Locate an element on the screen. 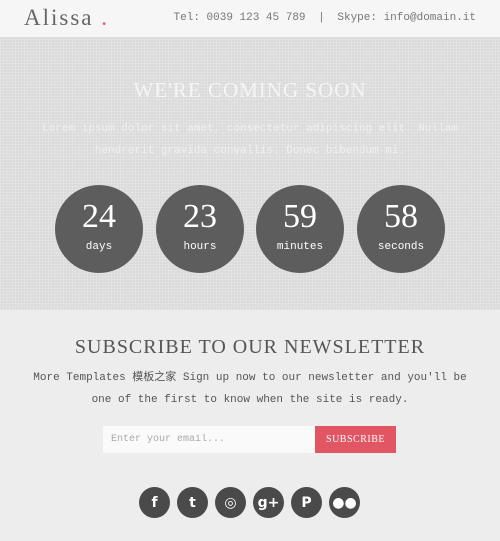 Image resolution: width=500 pixels, height=541 pixels. countdown-days: 24 days is located at coordinates (99, 229).